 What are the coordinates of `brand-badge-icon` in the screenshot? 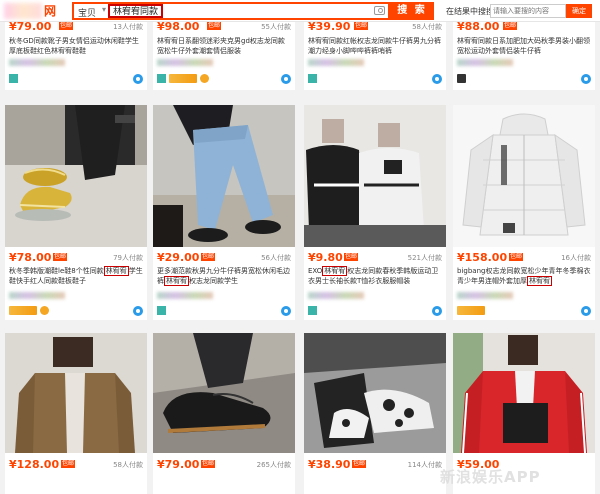 It's located at (461, 78).